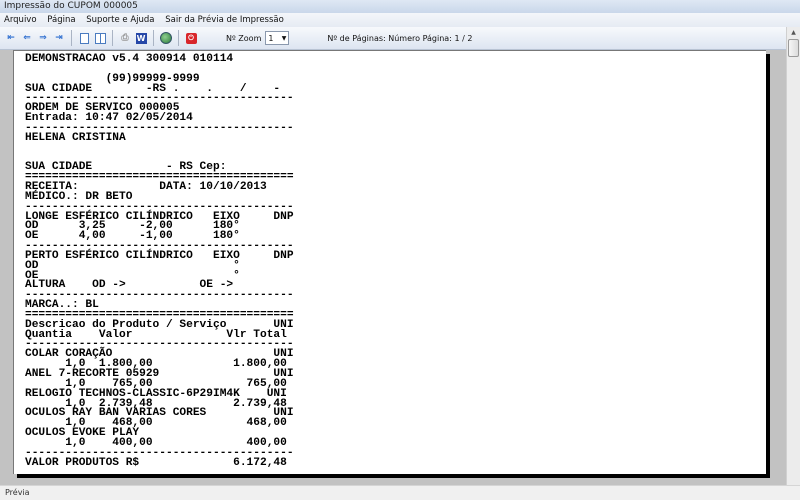  What do you see at coordinates (284, 38) in the screenshot?
I see `chevron-down-icon: ▼` at bounding box center [284, 38].